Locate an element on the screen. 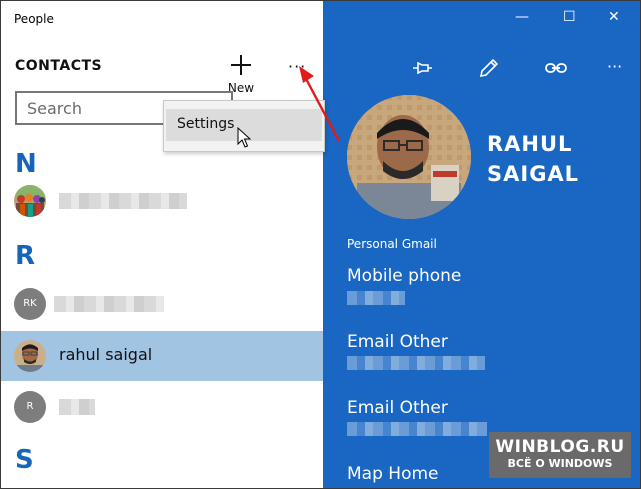 The image size is (641, 489). app-title: People is located at coordinates (34, 19).